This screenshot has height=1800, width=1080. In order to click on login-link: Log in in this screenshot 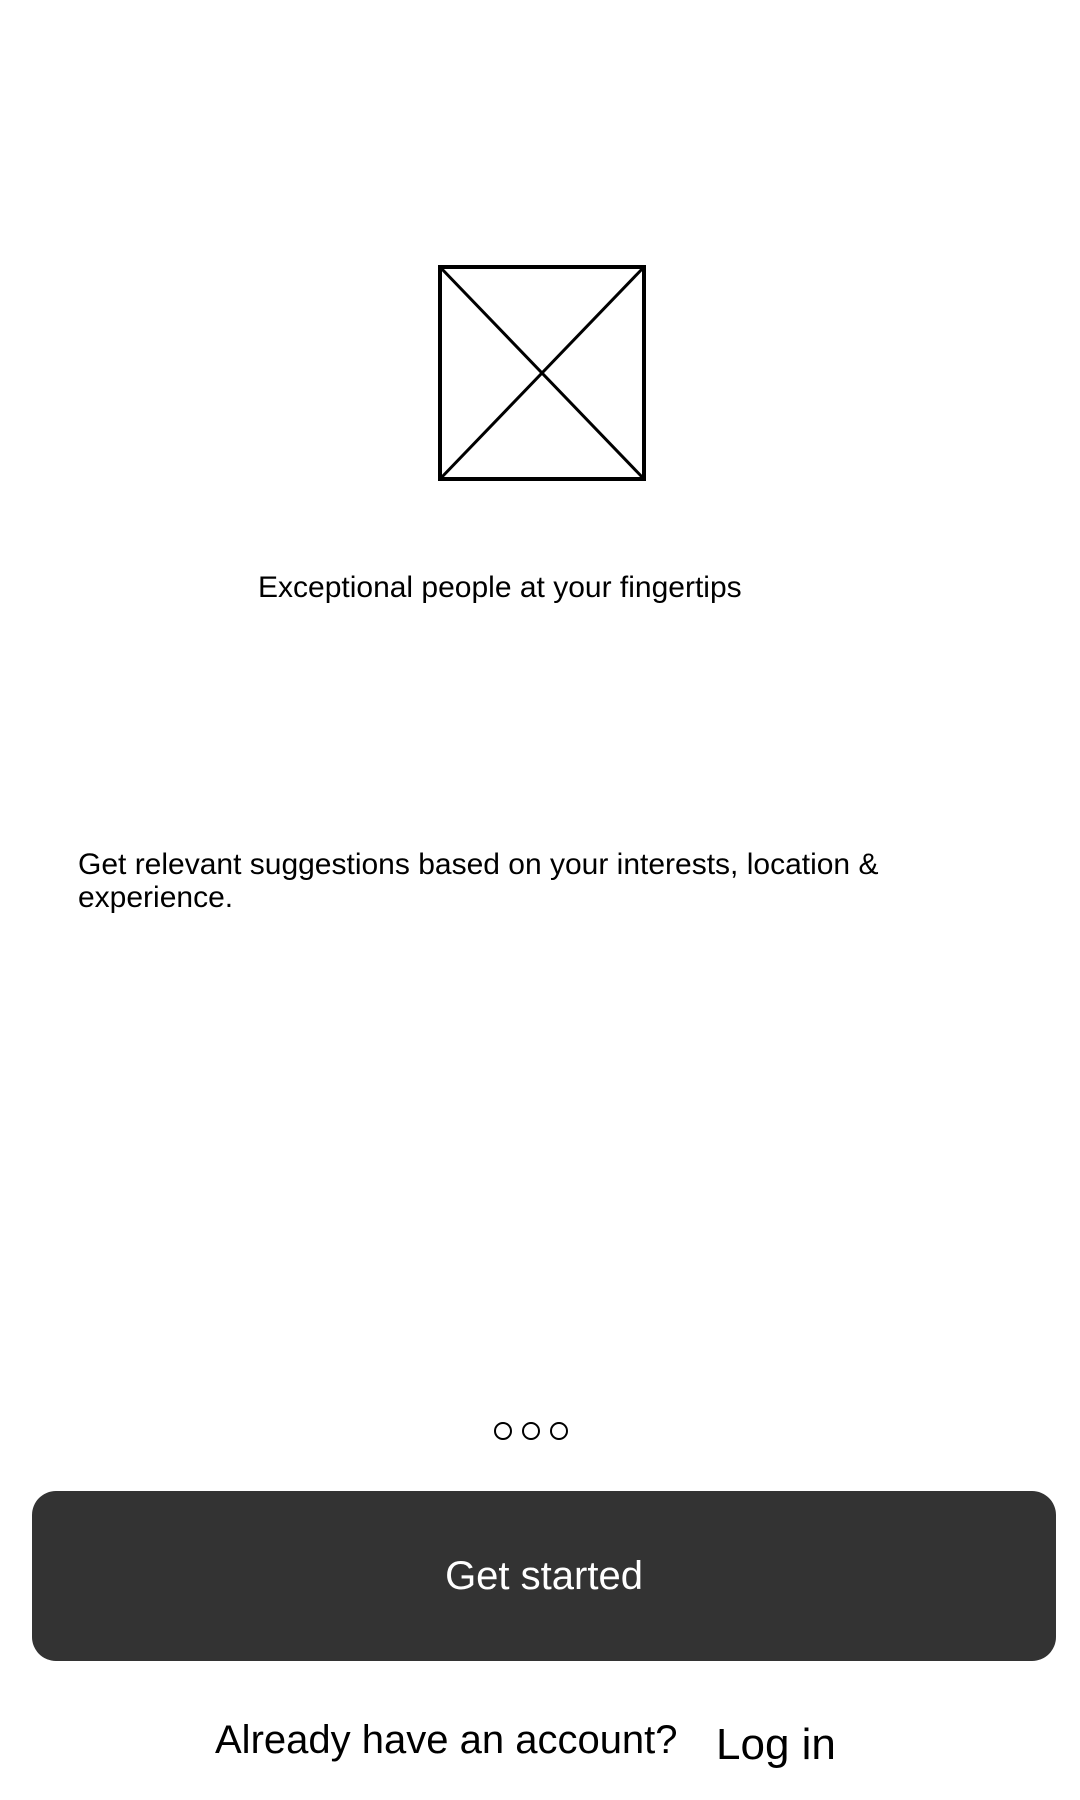, I will do `click(776, 1745)`.